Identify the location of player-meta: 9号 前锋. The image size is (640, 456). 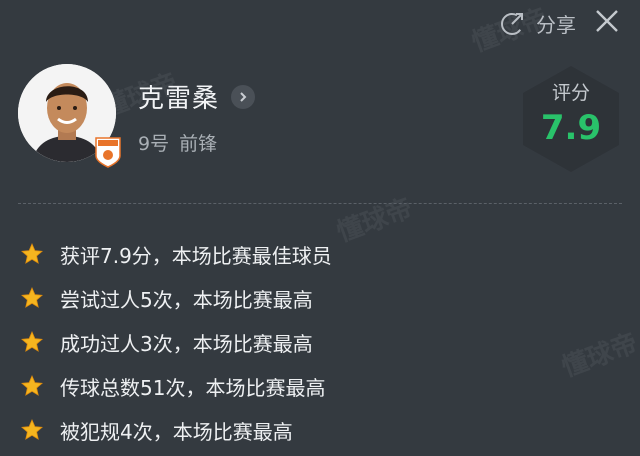
(196, 142).